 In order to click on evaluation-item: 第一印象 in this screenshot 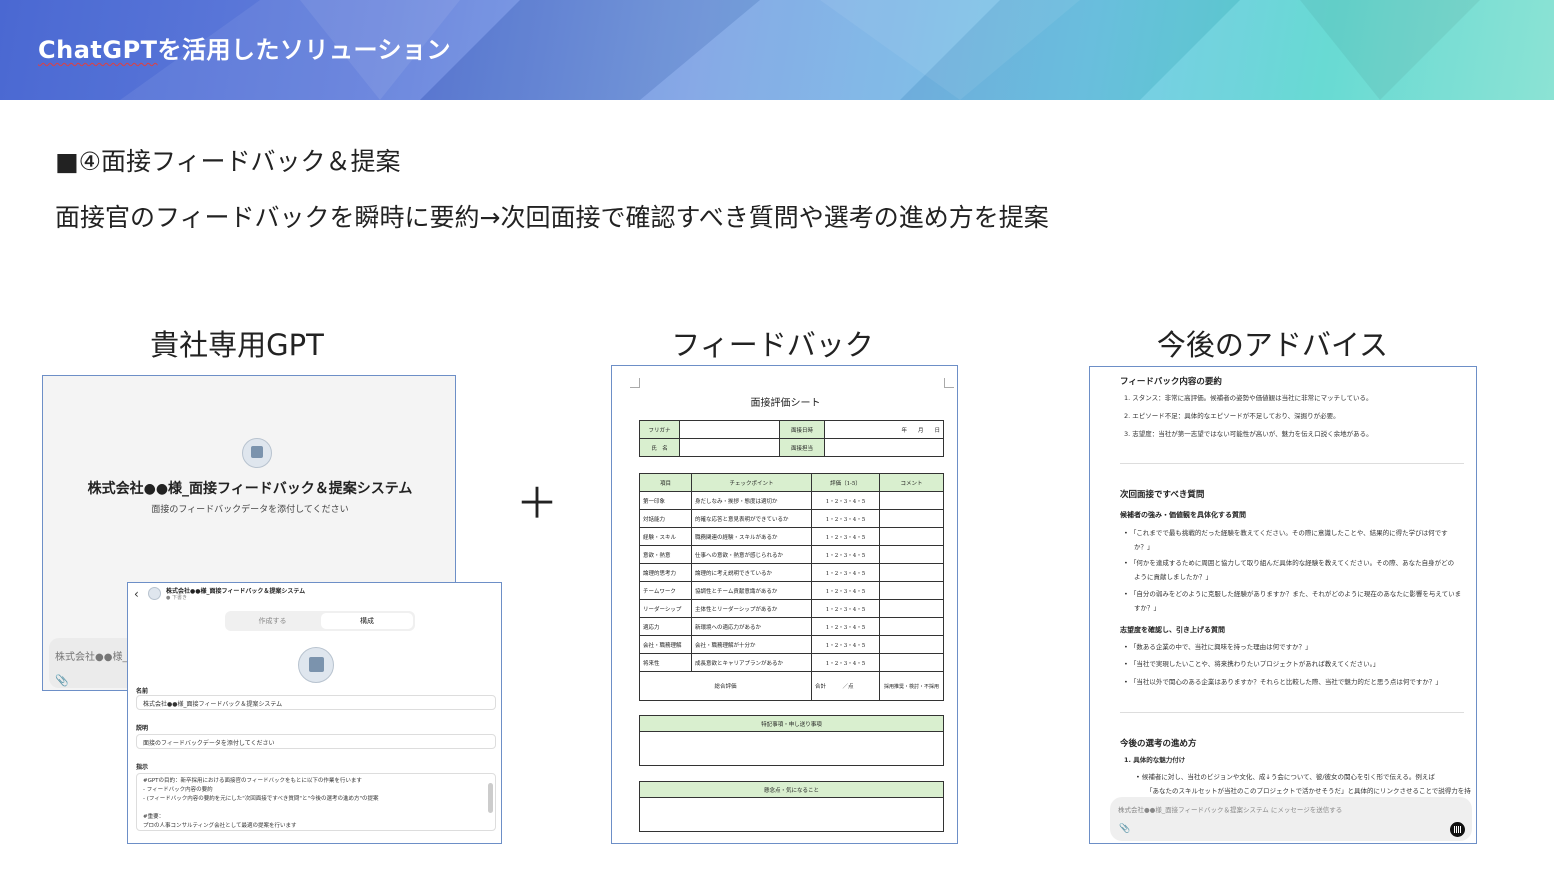, I will do `click(665, 500)`.